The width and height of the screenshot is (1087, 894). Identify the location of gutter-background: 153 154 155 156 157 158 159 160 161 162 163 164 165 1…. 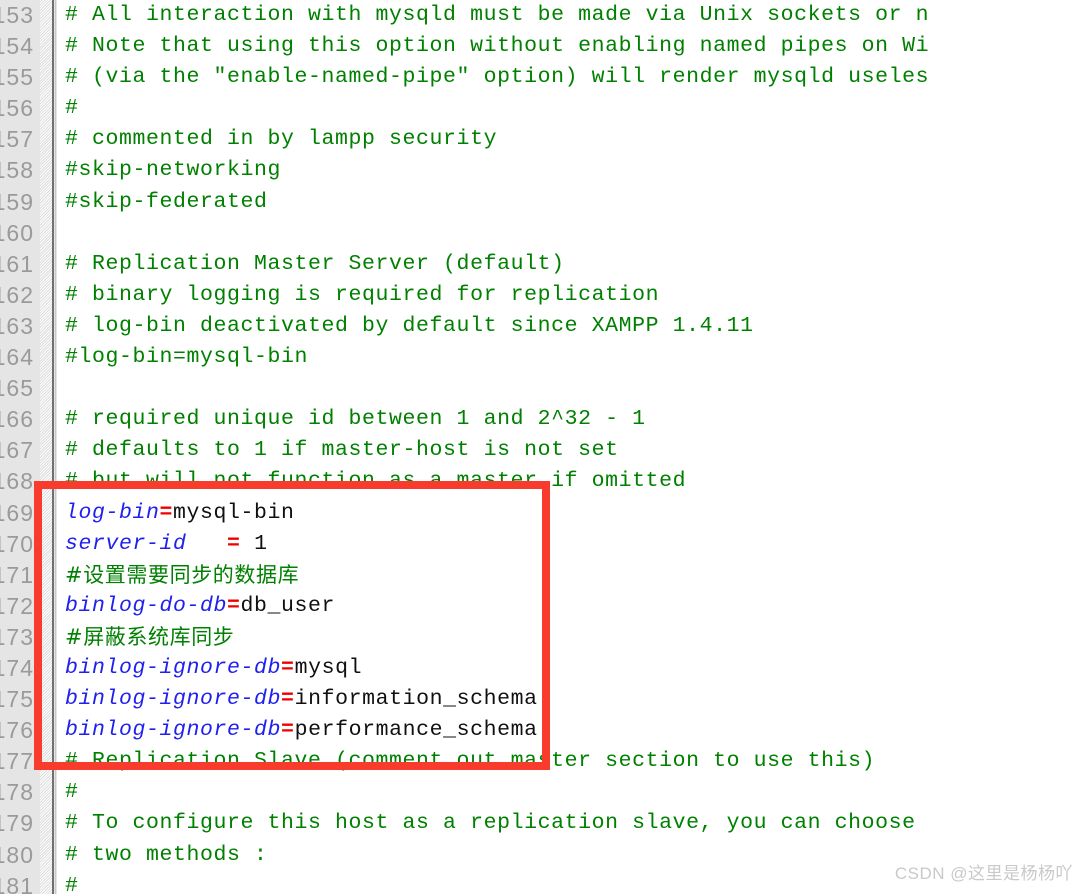
(20, 447).